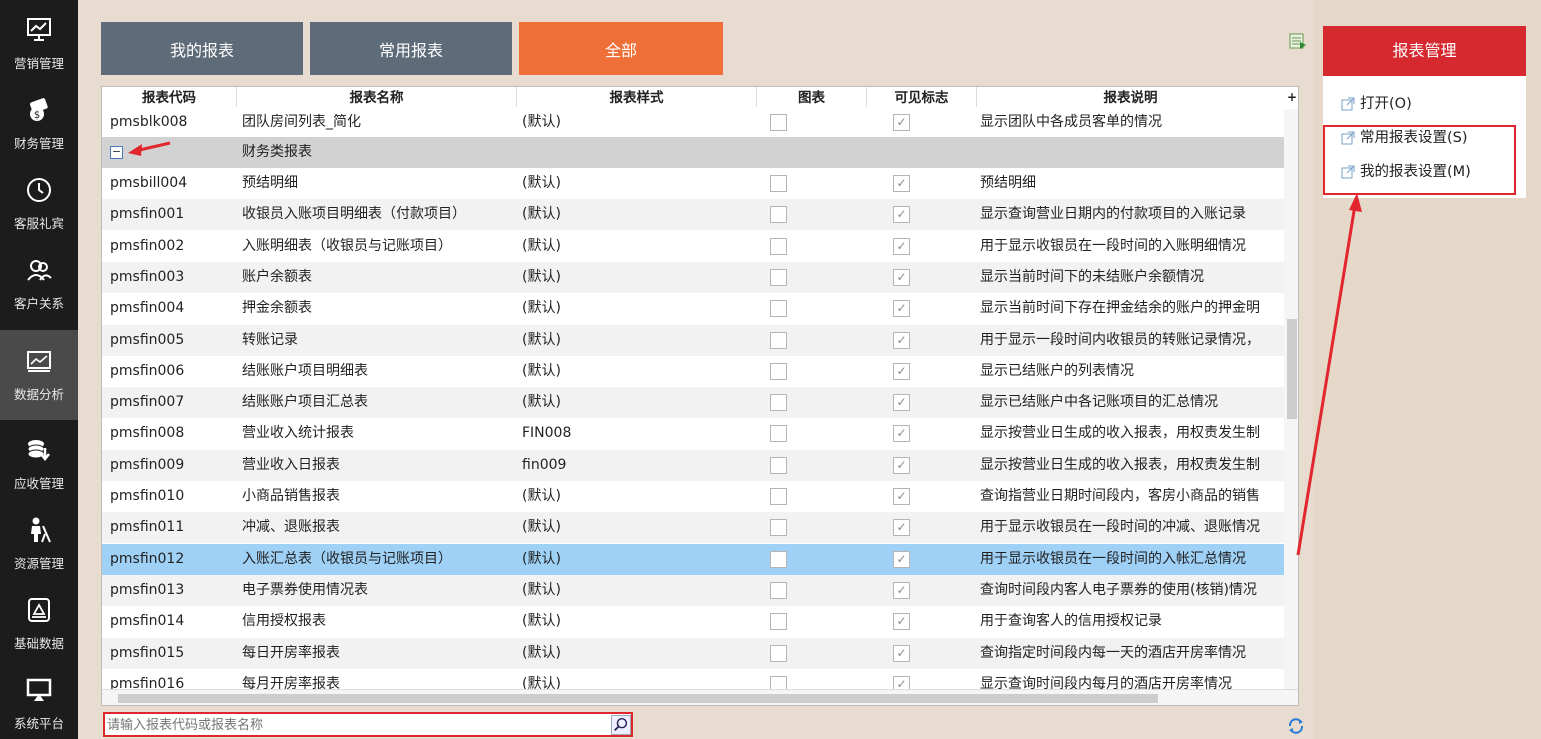  What do you see at coordinates (638, 698) in the screenshot?
I see `horizontal-scroll-thumb` at bounding box center [638, 698].